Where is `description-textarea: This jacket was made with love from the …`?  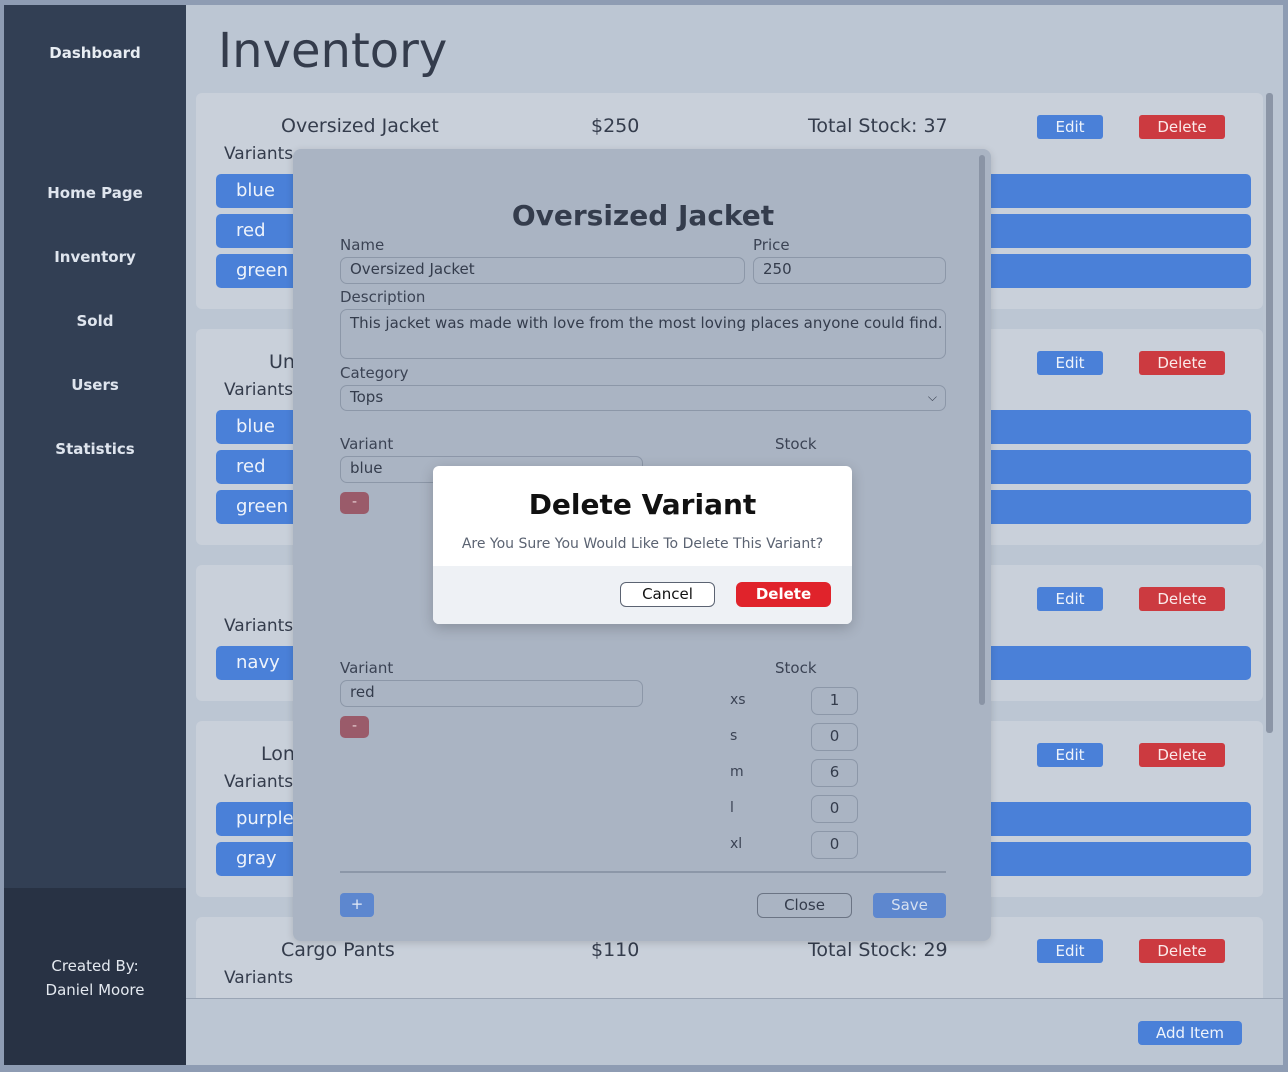 description-textarea: This jacket was made with love from the … is located at coordinates (643, 334).